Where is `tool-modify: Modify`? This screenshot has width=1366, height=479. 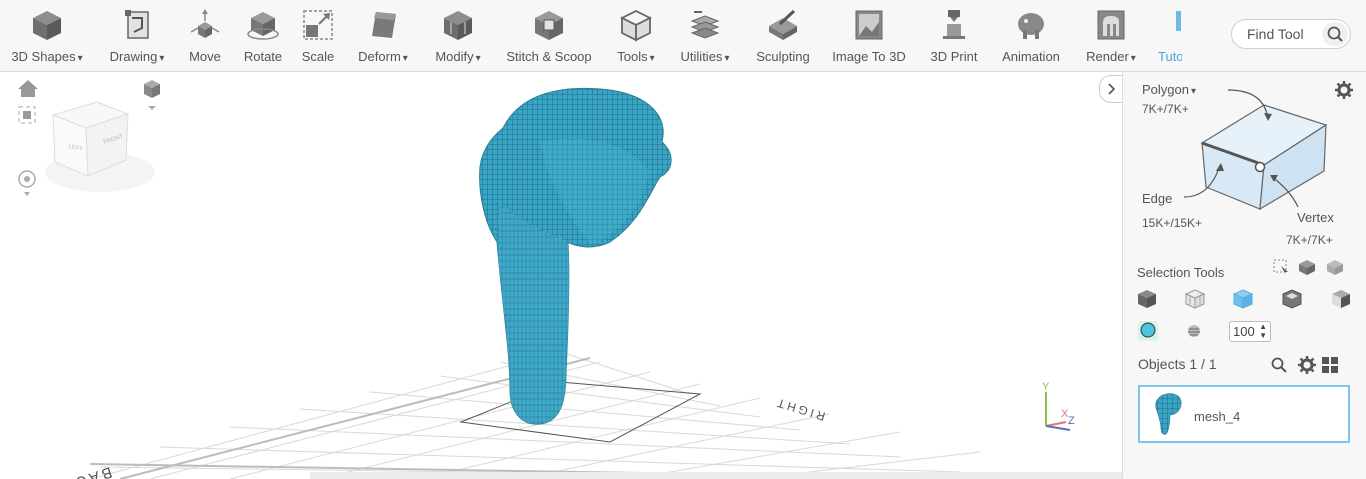
tool-modify: Modify is located at coordinates (458, 36).